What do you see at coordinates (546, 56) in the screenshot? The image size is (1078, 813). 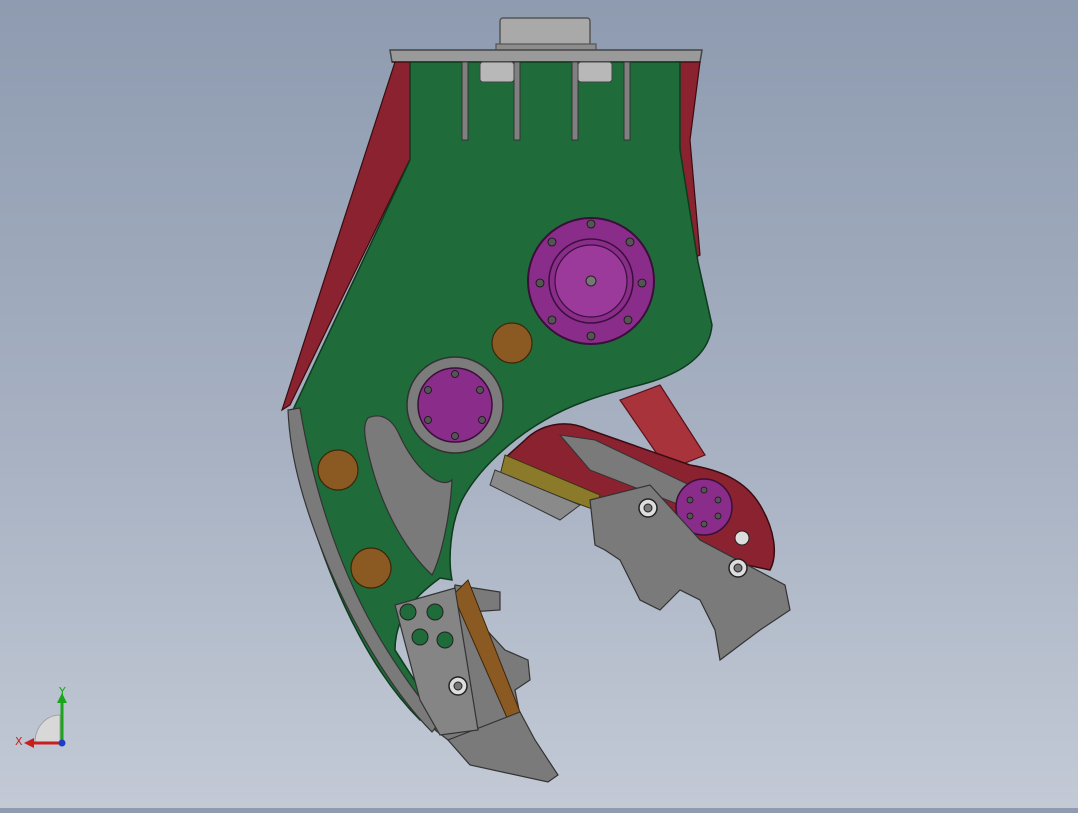 I see `top-flange-plate` at bounding box center [546, 56].